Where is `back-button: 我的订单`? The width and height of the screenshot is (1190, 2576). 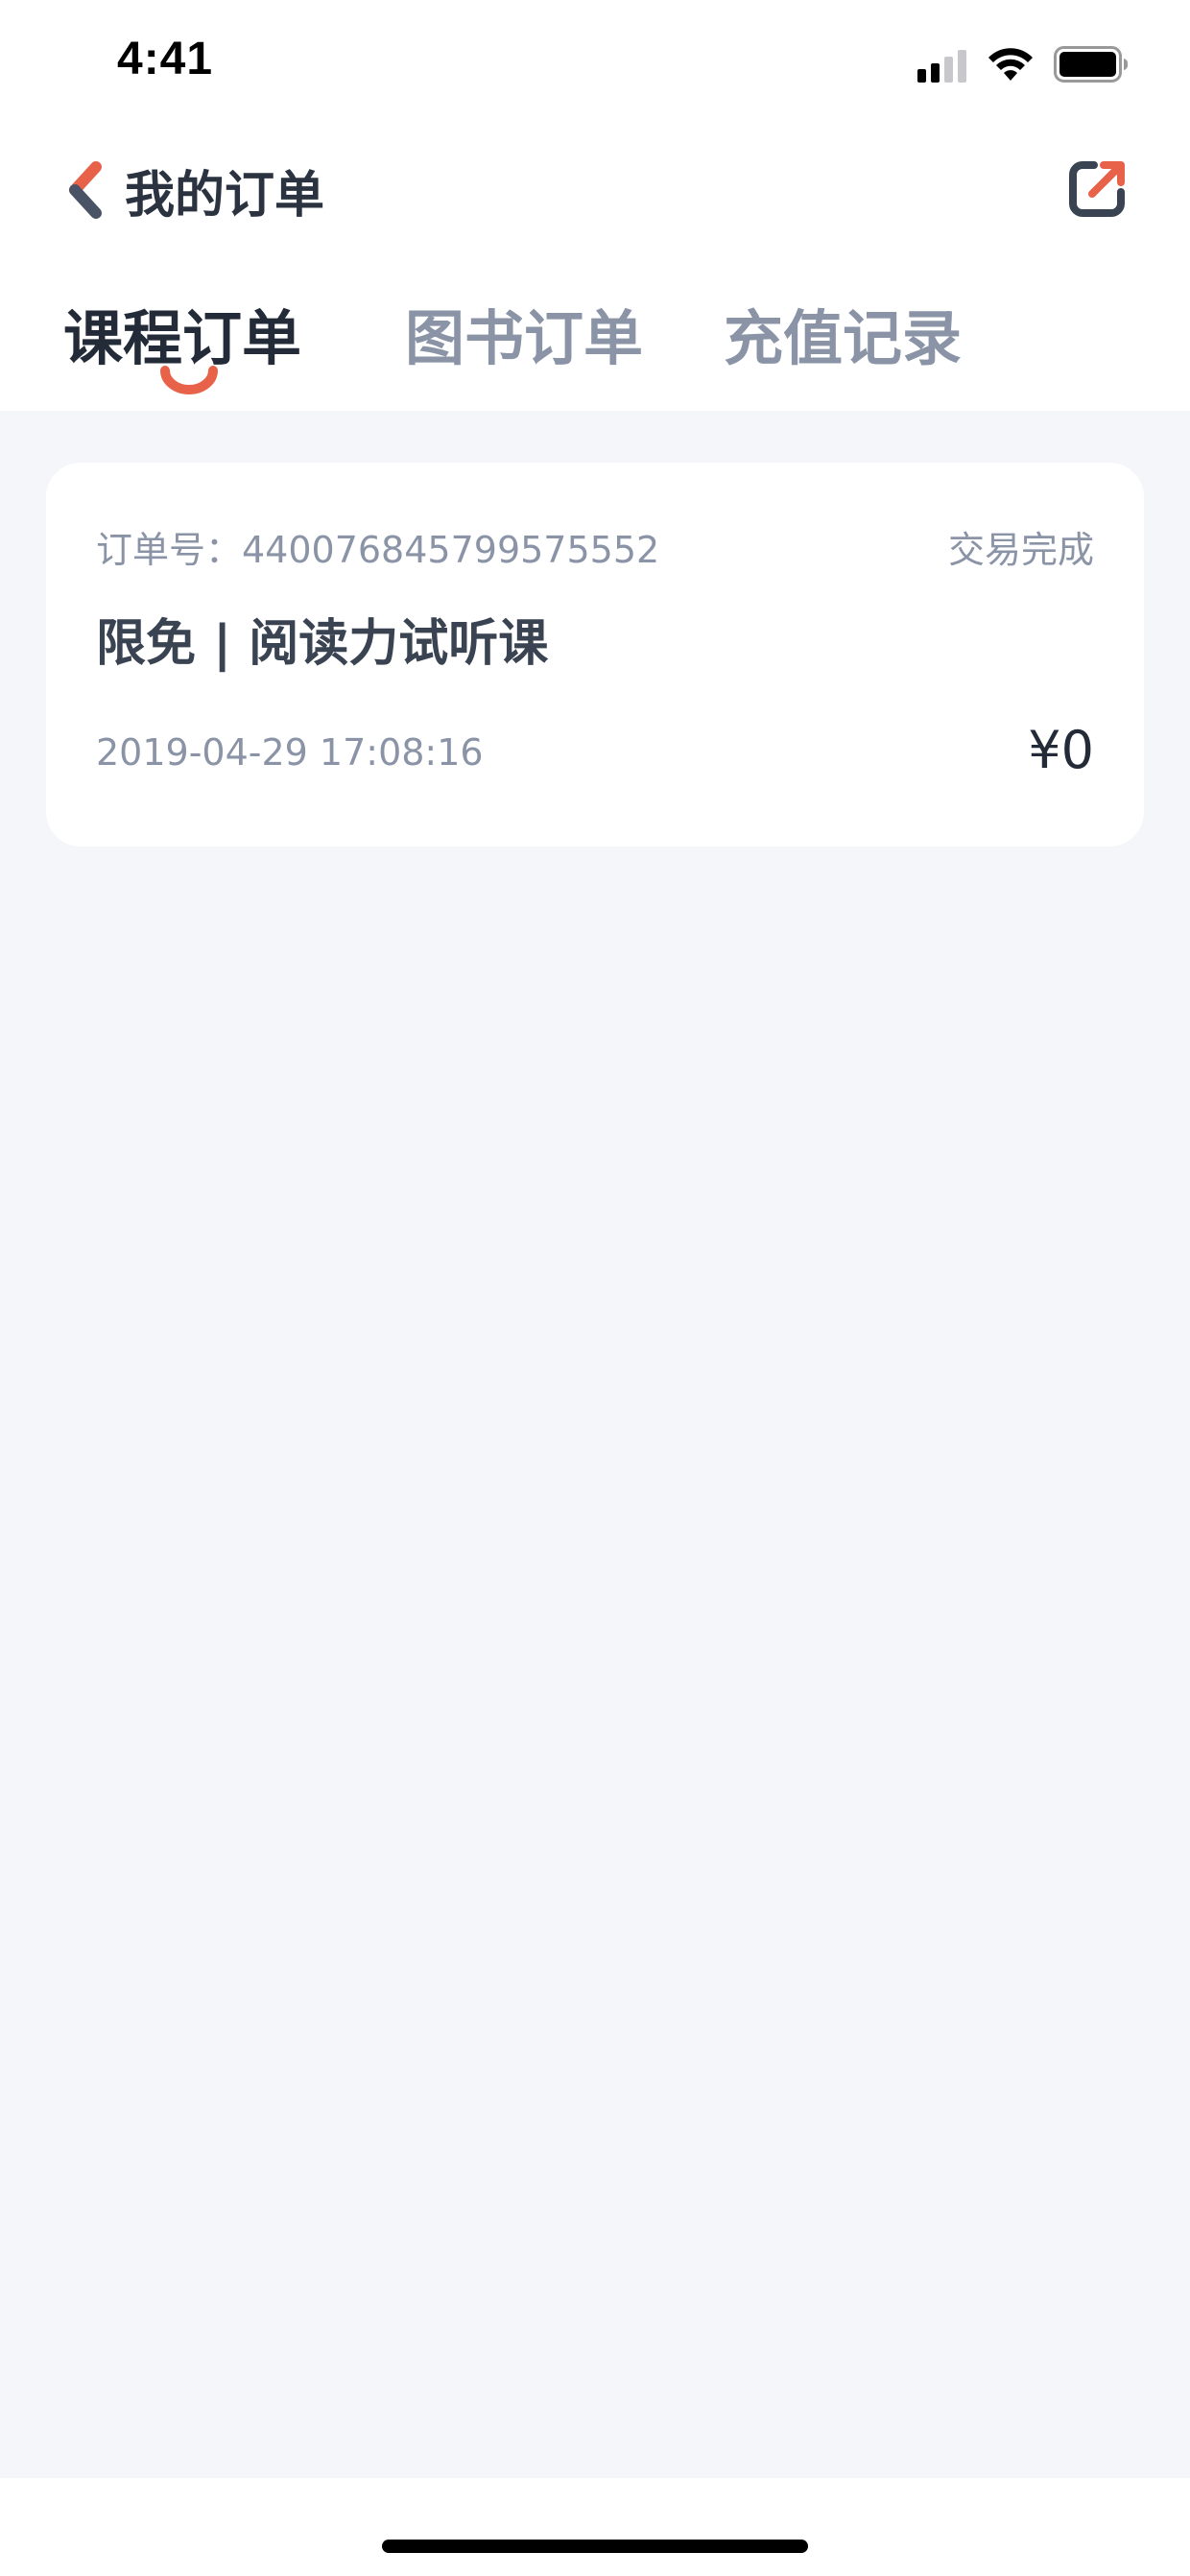 back-button: 我的订单 is located at coordinates (194, 190).